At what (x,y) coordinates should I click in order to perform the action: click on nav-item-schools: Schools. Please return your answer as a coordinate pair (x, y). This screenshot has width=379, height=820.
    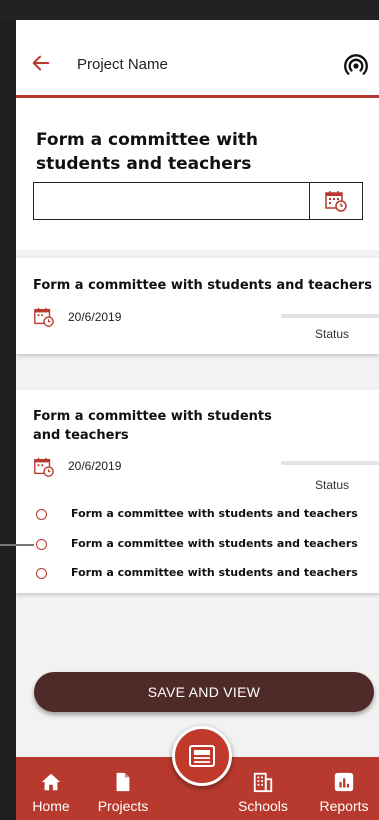
    Looking at the image, I should click on (263, 788).